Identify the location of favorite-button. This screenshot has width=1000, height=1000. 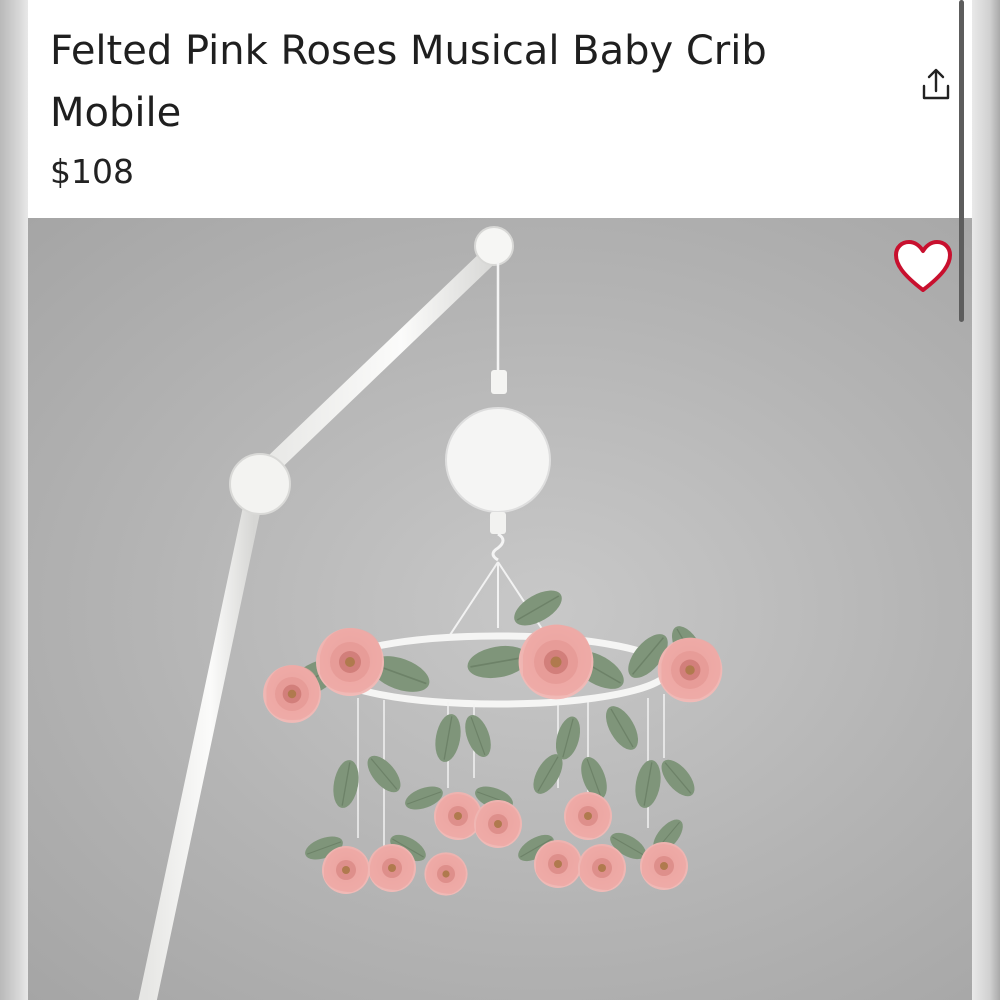
(923, 267).